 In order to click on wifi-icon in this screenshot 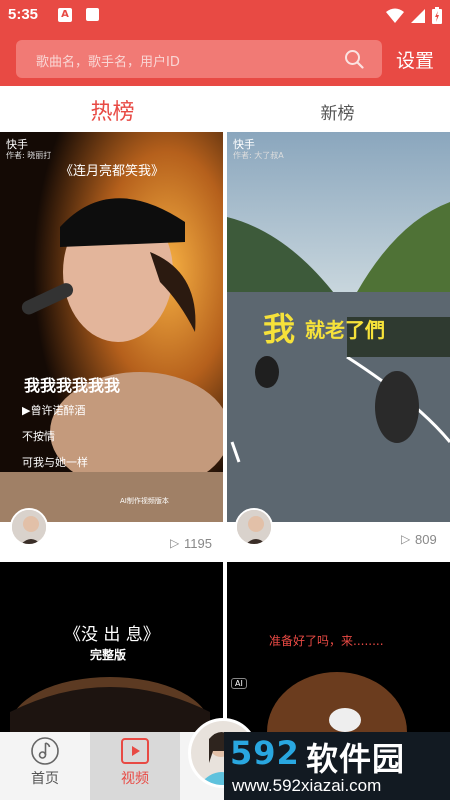, I will do `click(395, 15)`.